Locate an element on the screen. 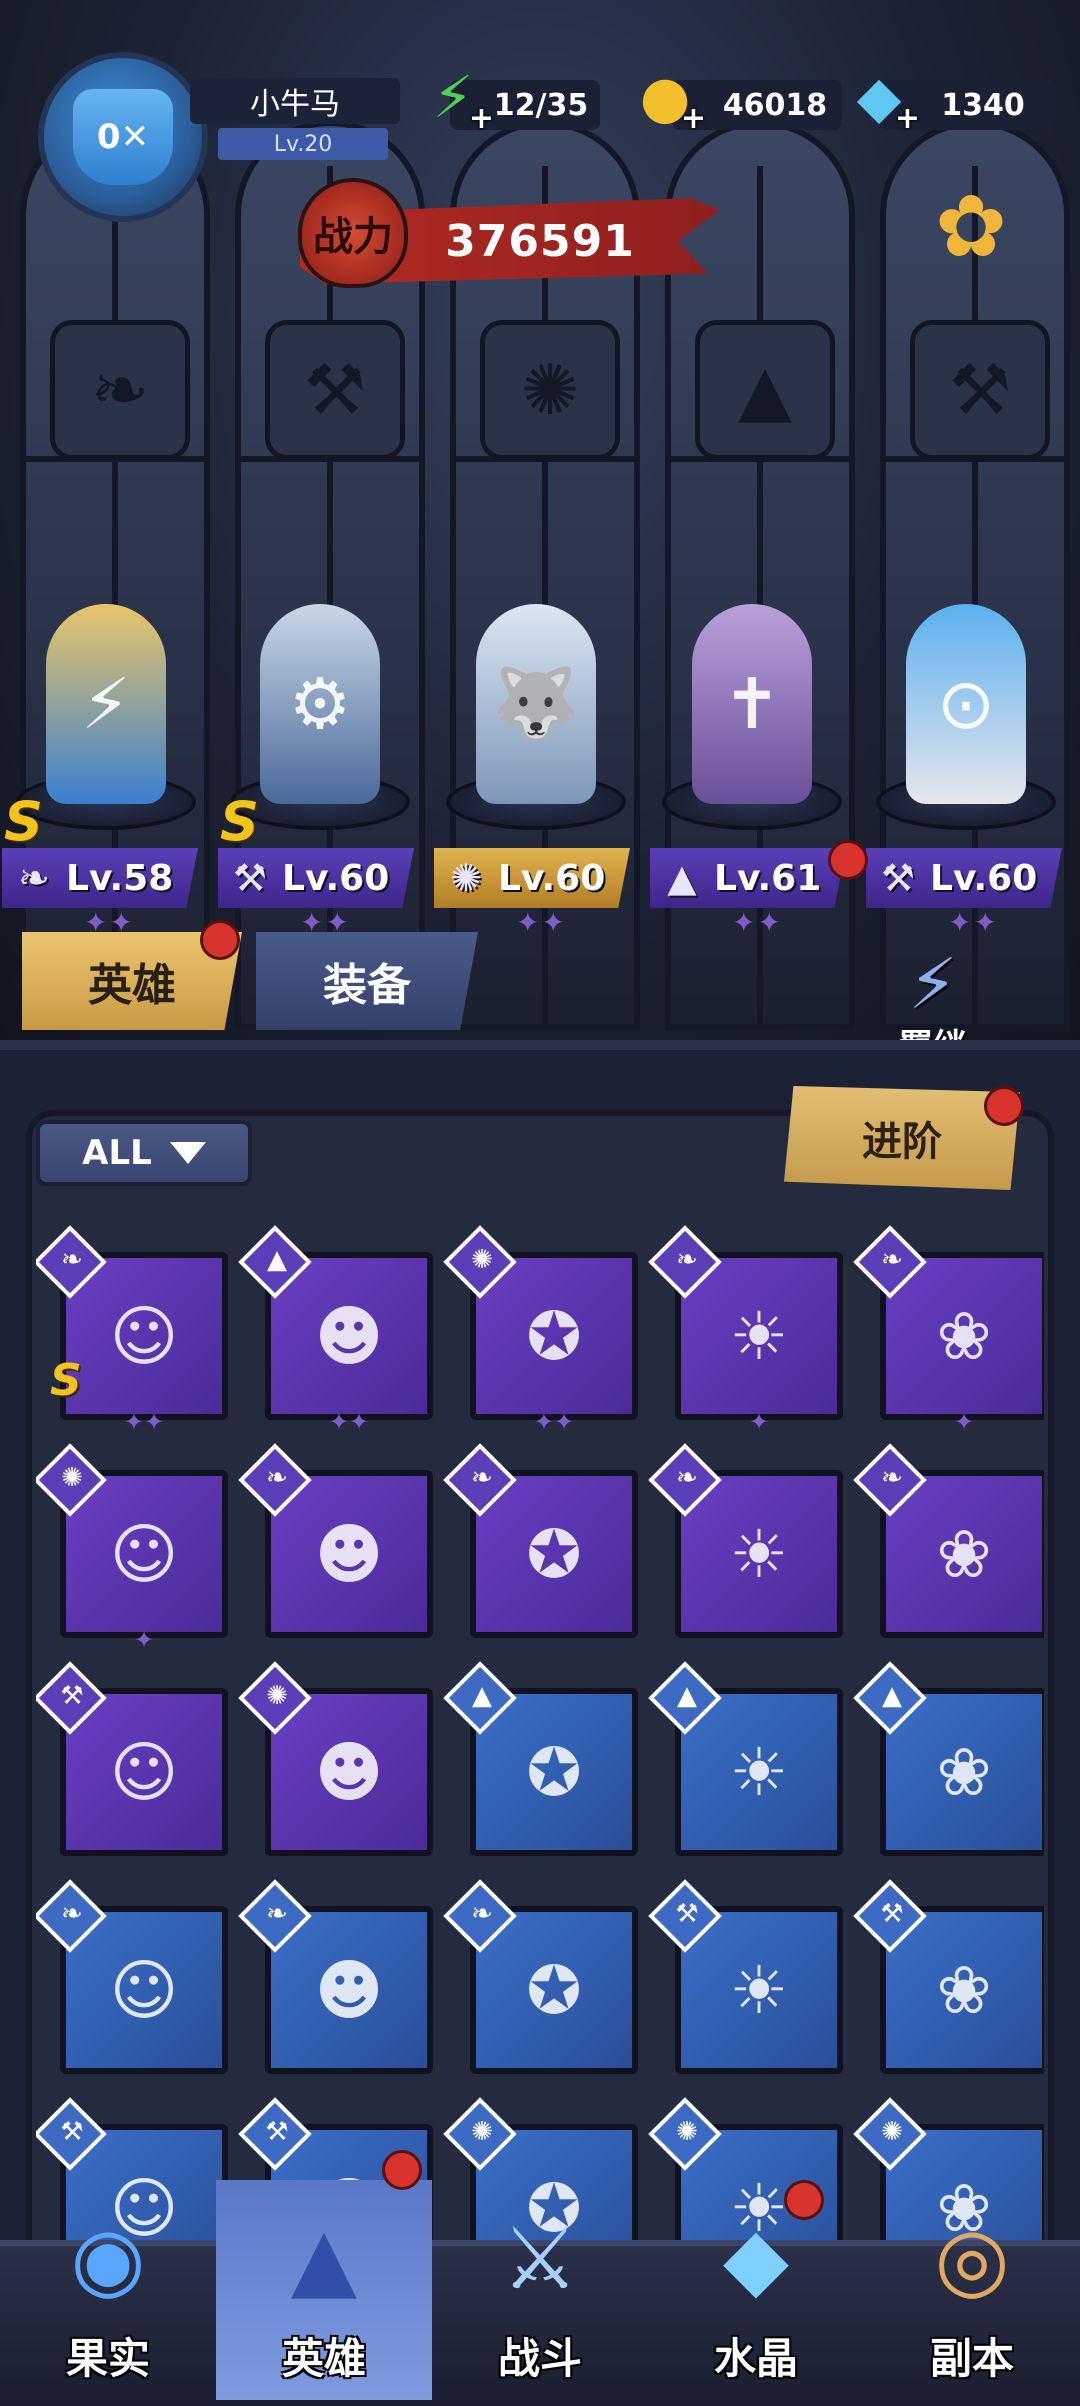  power-value: 376591 is located at coordinates (540, 241).